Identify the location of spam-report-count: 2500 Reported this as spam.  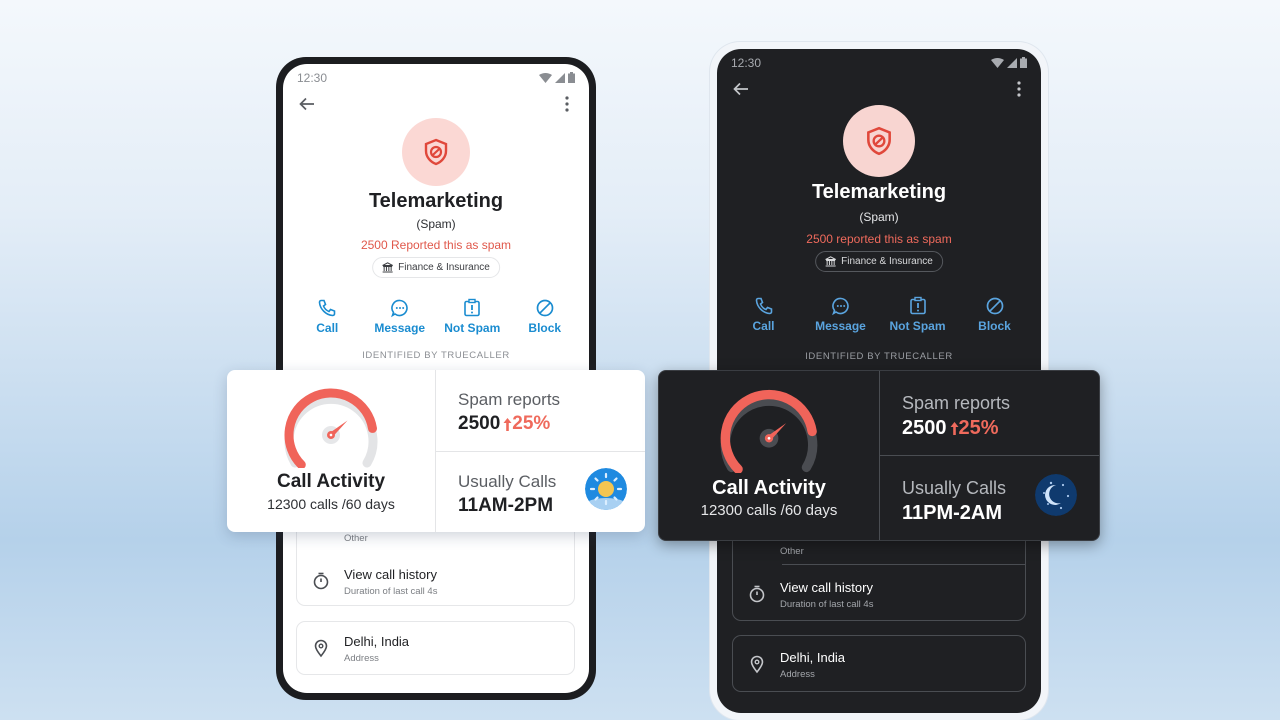
(436, 245).